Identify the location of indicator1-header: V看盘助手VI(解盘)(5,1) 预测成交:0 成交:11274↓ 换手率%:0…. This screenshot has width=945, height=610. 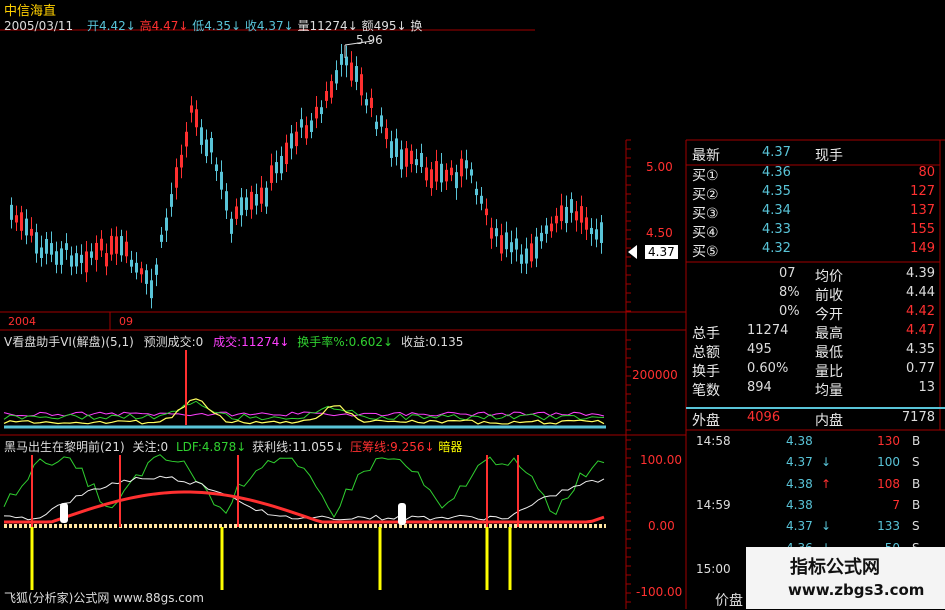
(233, 341).